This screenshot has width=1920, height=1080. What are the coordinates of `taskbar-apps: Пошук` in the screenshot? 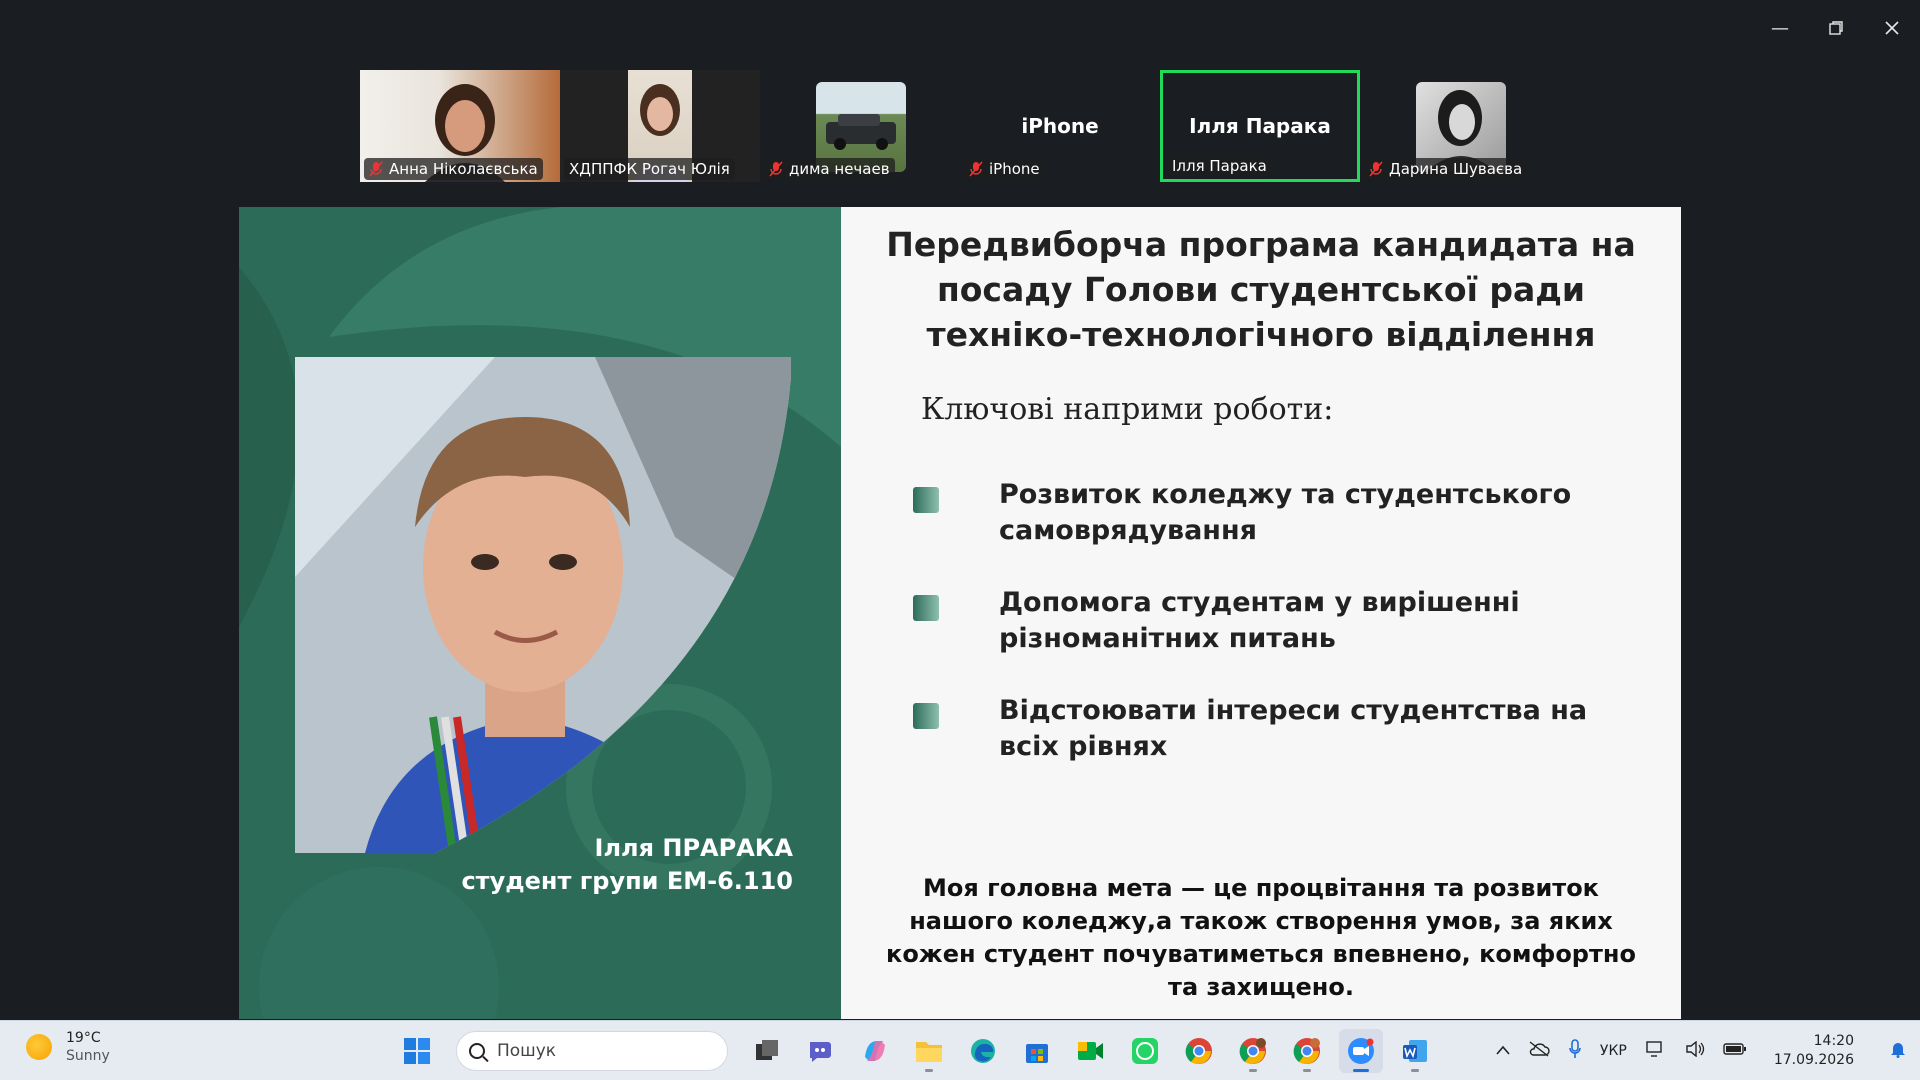 It's located at (916, 1051).